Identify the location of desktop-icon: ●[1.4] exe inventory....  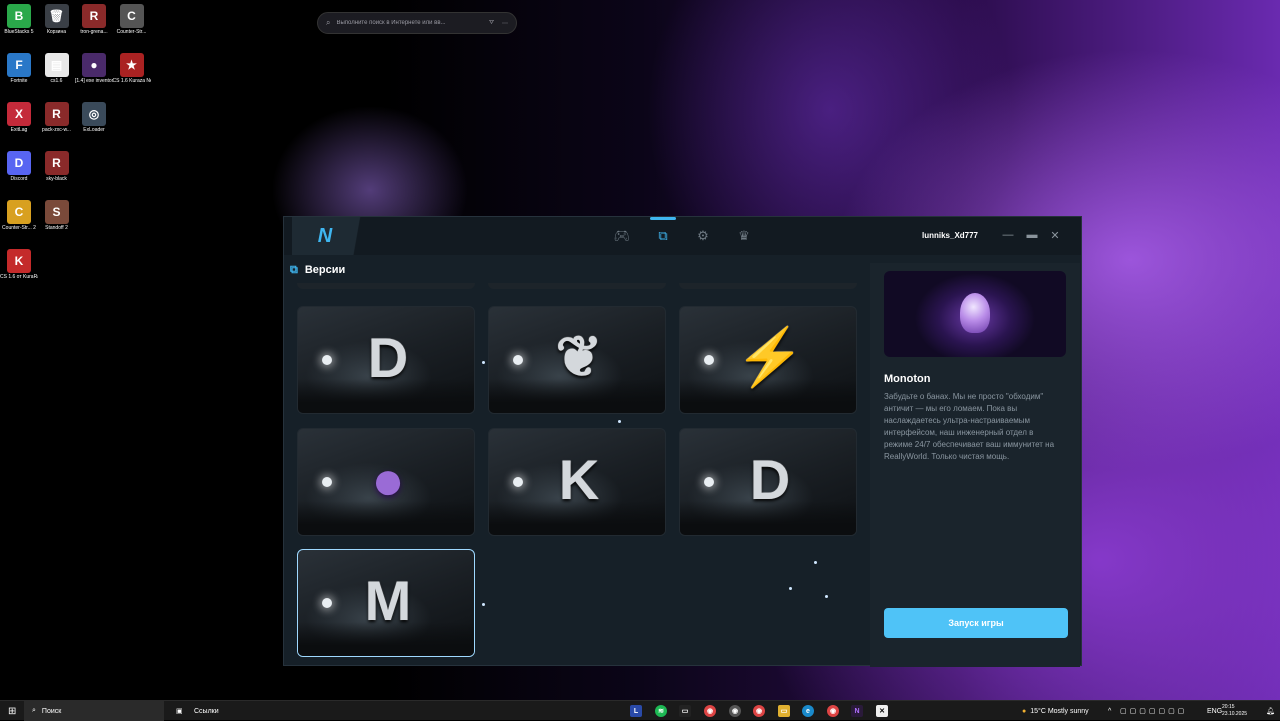
(94, 68).